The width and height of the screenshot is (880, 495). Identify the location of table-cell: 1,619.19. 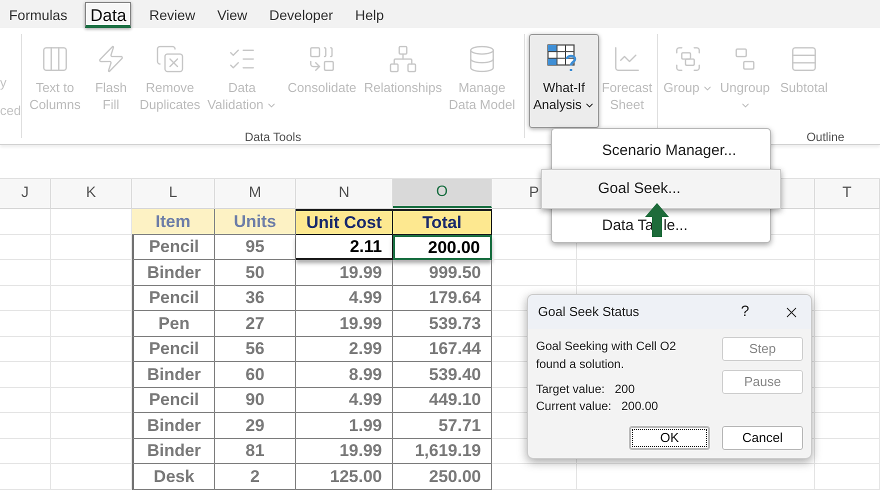
(442, 451).